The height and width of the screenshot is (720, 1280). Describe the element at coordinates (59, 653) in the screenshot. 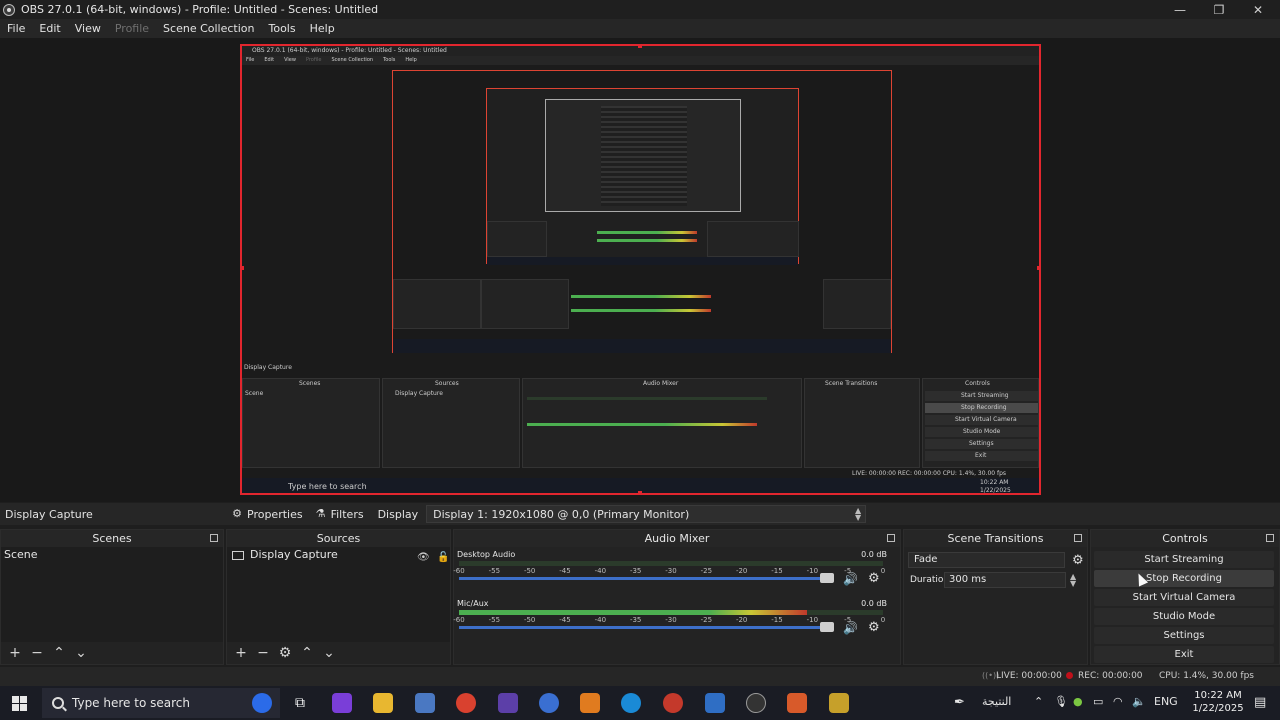

I see `move-scene-up-button: ⌃` at that location.